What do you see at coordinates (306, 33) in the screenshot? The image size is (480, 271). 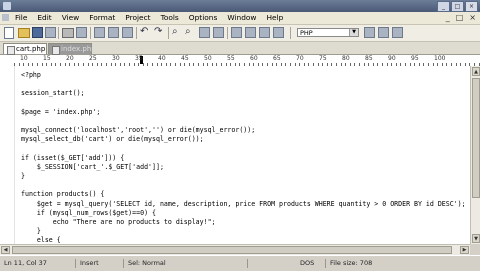 I see `language-select-value: PHP` at bounding box center [306, 33].